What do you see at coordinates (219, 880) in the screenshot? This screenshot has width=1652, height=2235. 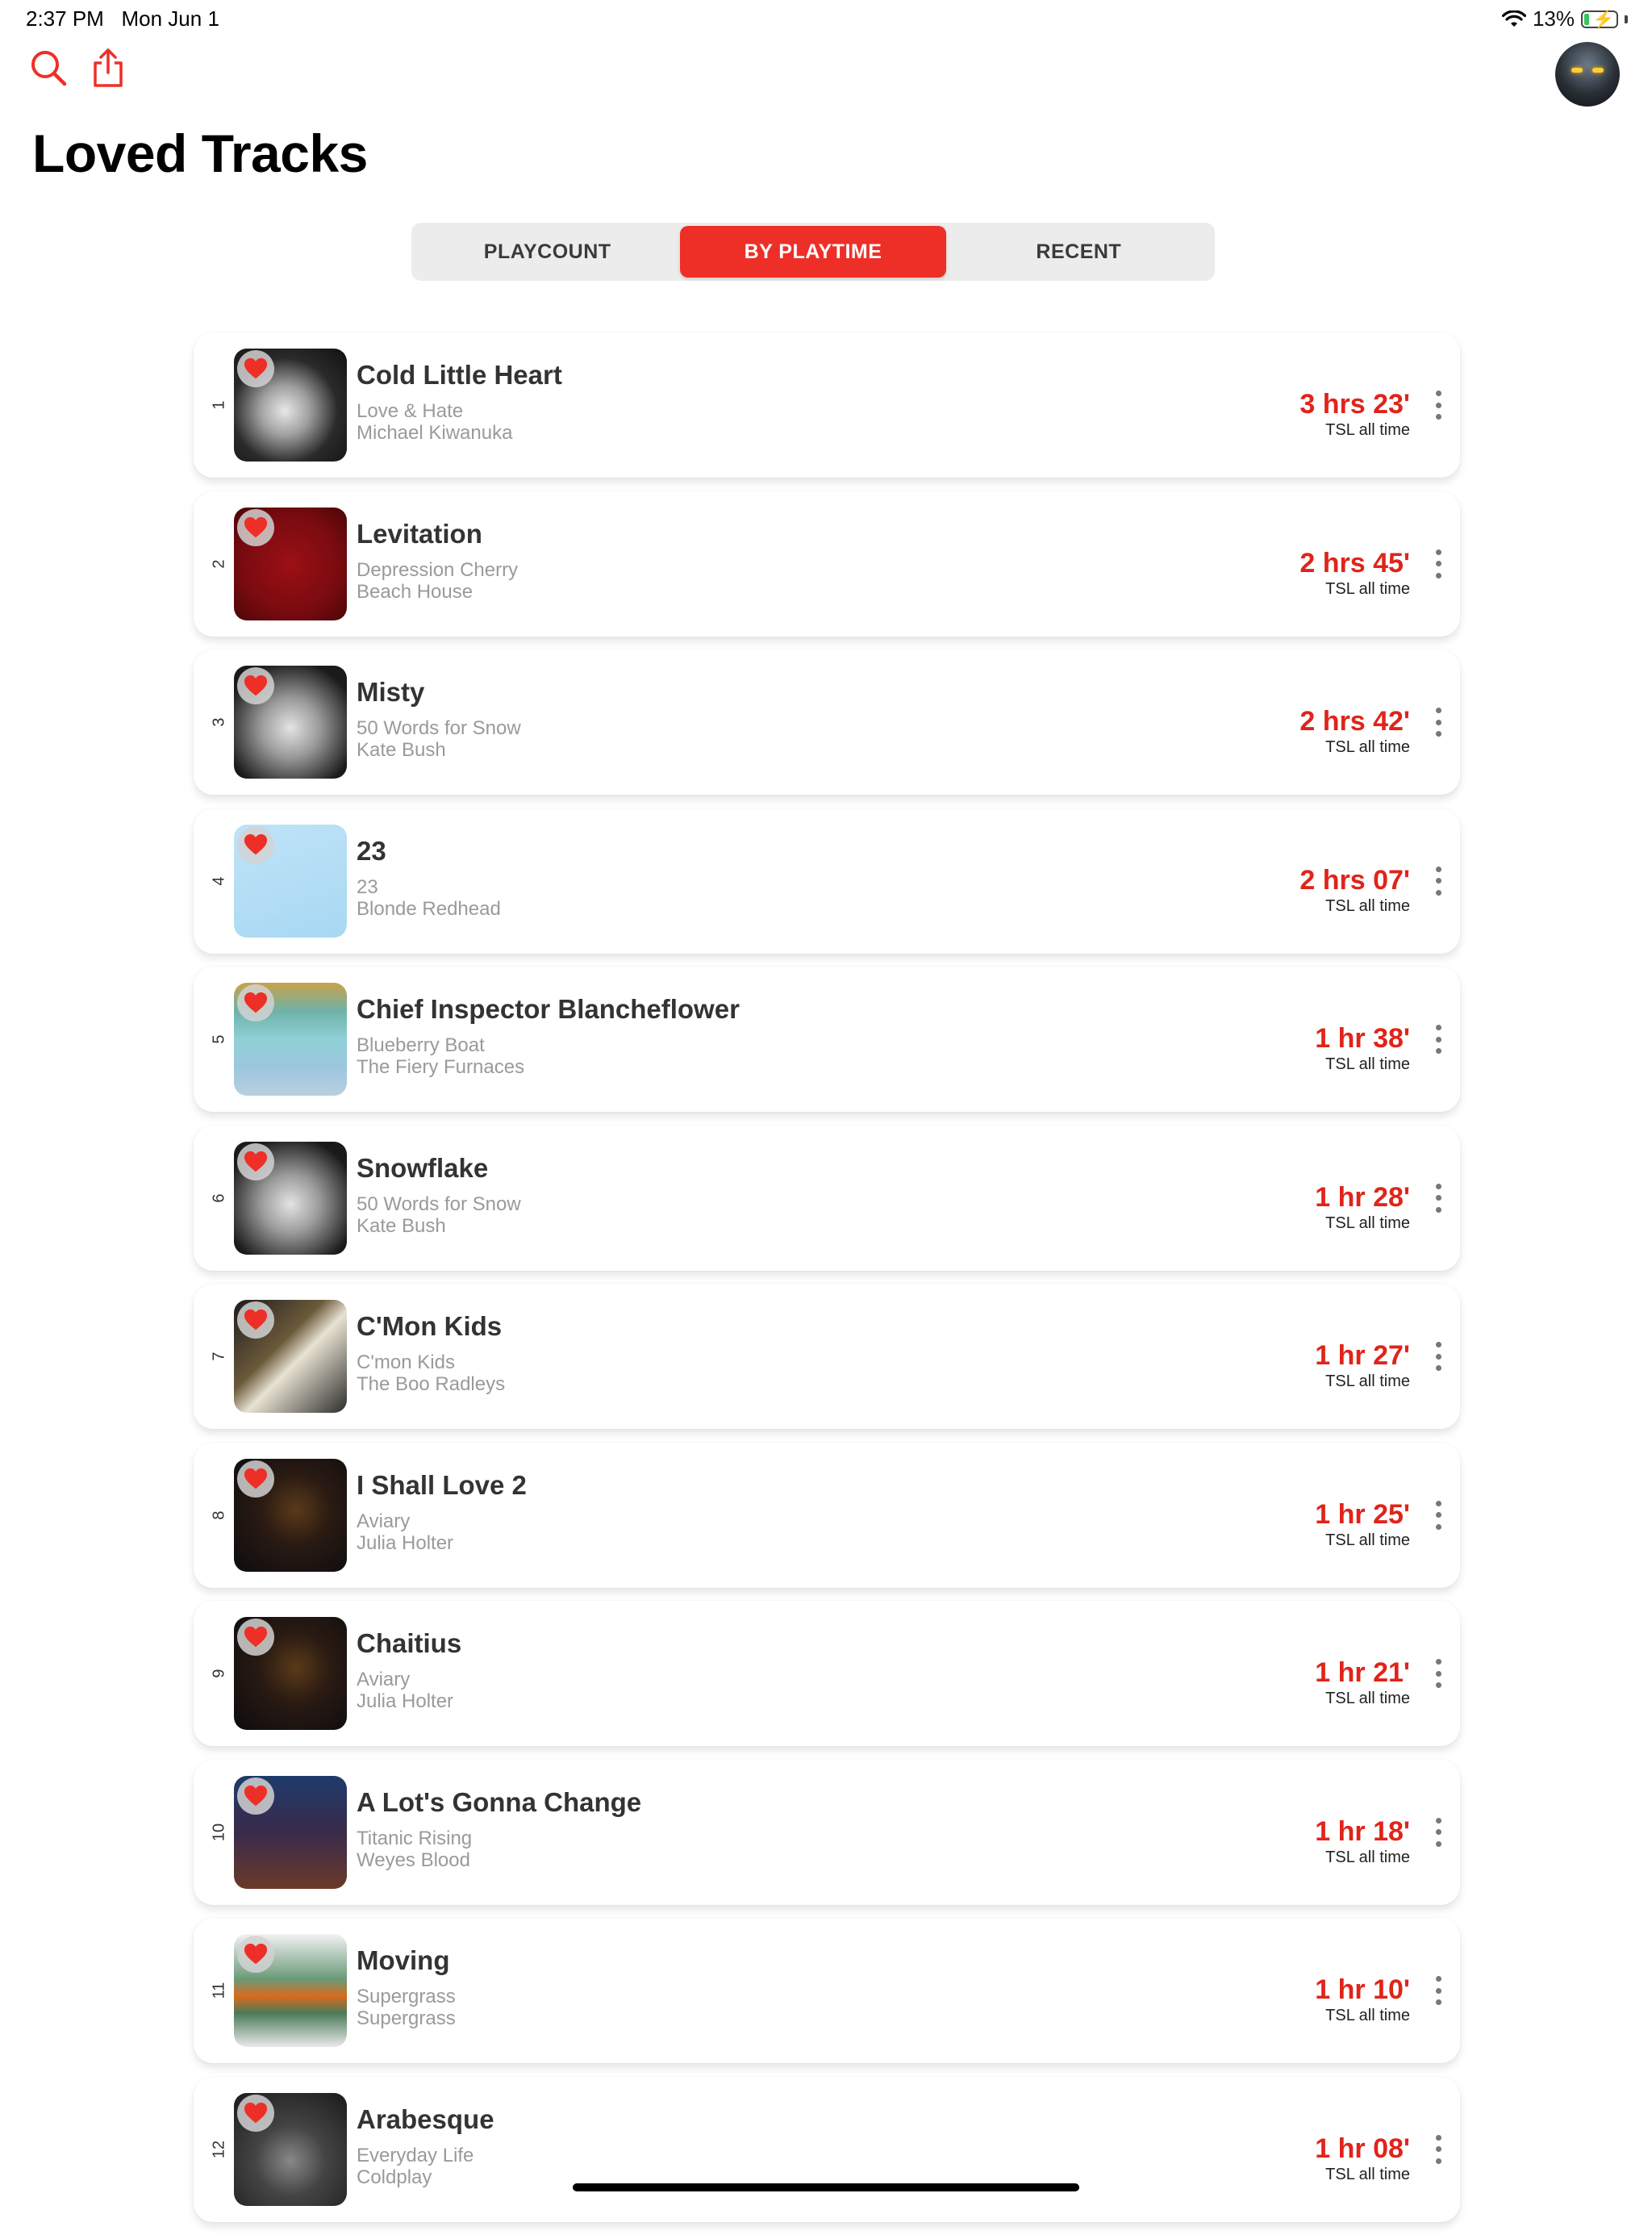 I see `track-rank: 4` at bounding box center [219, 880].